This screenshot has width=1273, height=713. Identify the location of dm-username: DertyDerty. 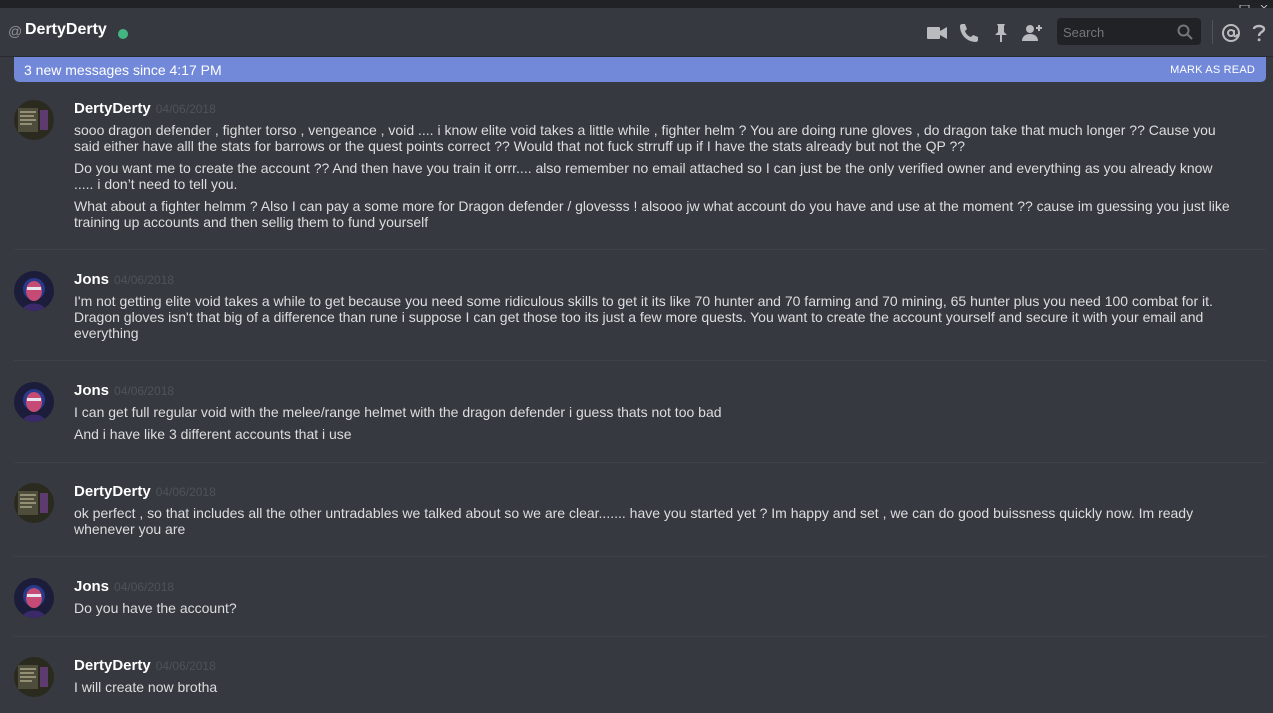
(66, 30).